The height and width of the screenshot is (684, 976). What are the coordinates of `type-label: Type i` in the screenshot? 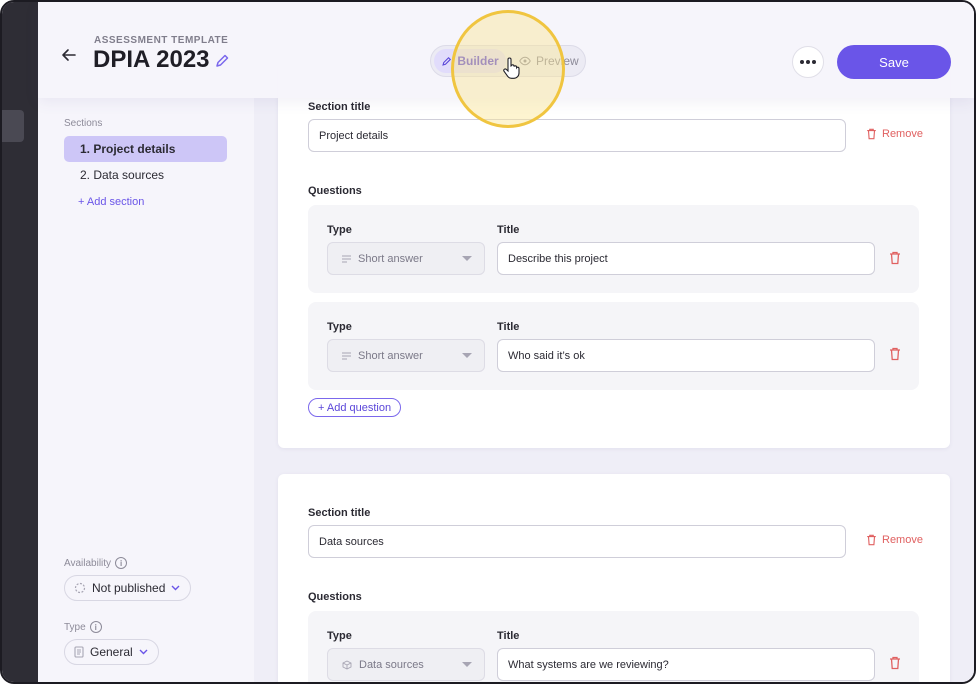 It's located at (83, 627).